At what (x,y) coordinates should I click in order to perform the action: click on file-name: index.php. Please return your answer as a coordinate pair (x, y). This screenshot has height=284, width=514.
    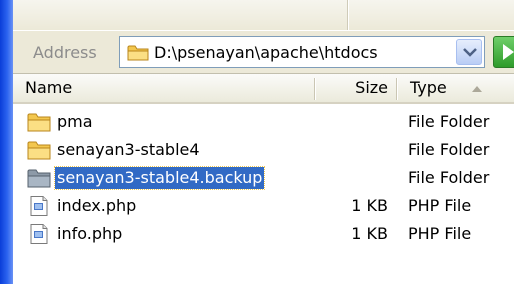
    Looking at the image, I should click on (97, 205).